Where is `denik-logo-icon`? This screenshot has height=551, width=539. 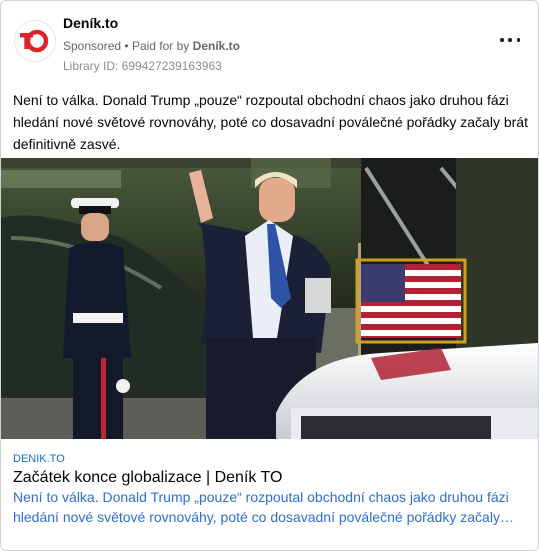 denik-logo-icon is located at coordinates (34, 41).